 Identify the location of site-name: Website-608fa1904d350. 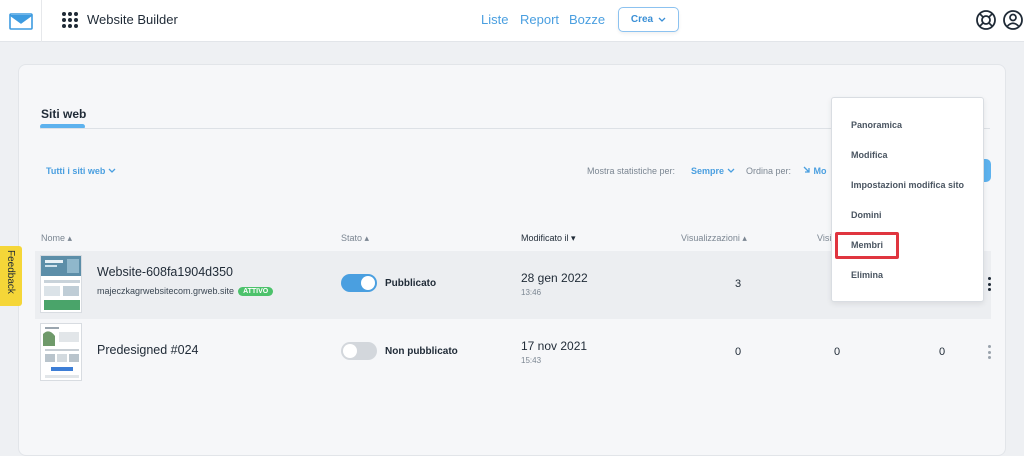
(165, 272).